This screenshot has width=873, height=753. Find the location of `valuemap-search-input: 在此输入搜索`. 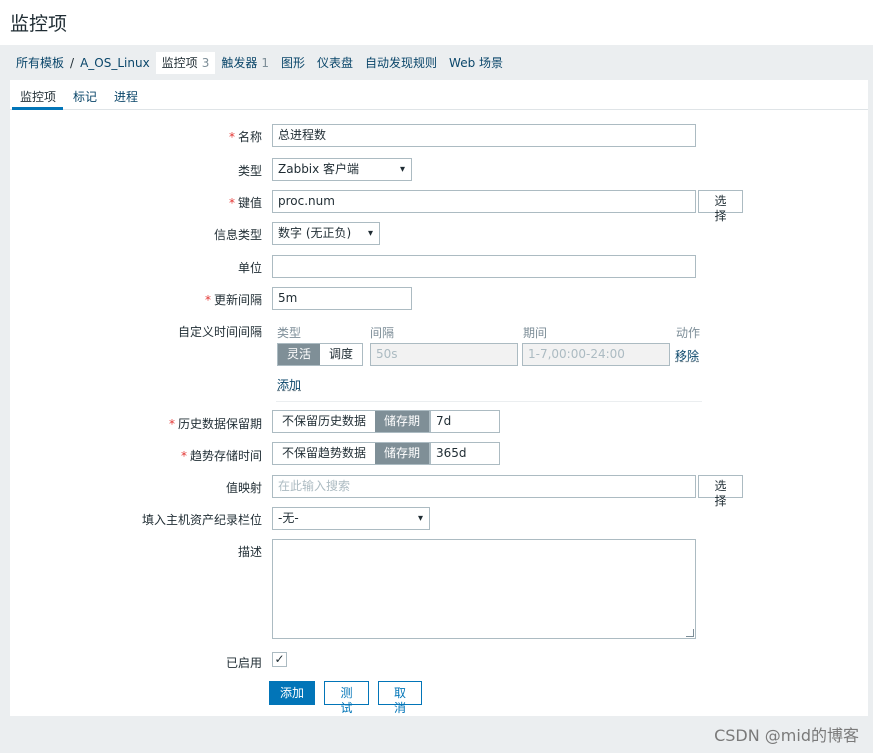

valuemap-search-input: 在此输入搜索 is located at coordinates (484, 486).